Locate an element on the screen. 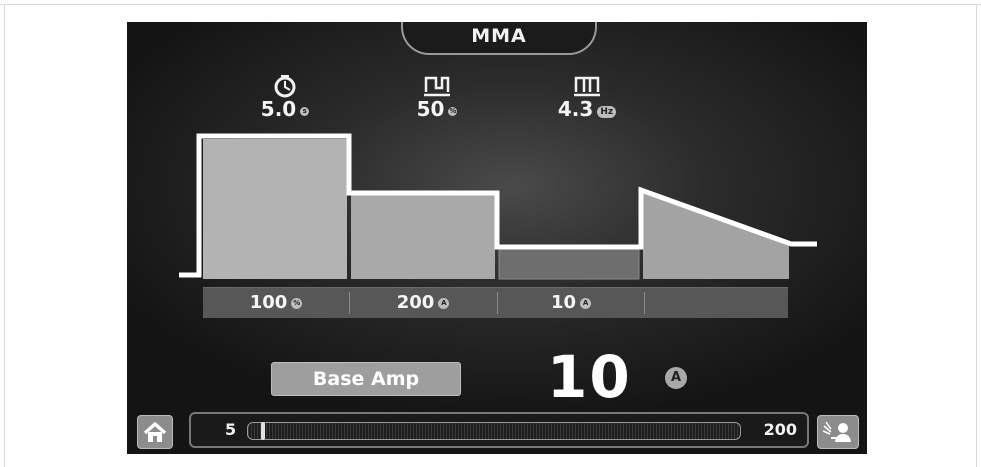 Image resolution: width=981 pixels, height=467 pixels. segment-1-number: 100 is located at coordinates (268, 302).